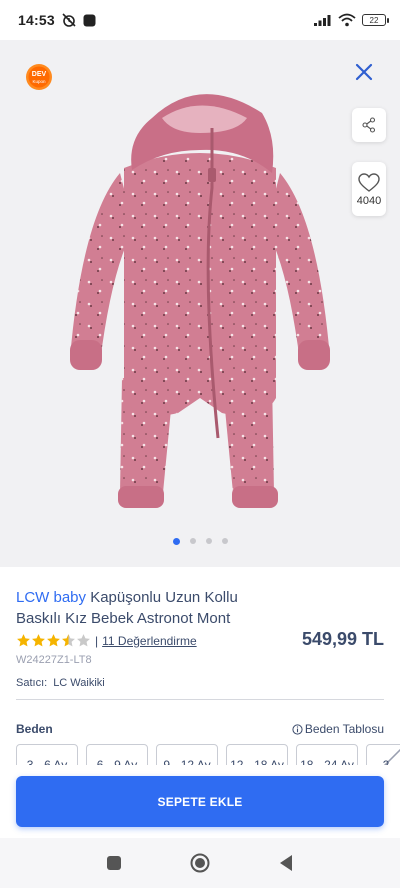 The width and height of the screenshot is (400, 888). What do you see at coordinates (344, 729) in the screenshot?
I see `size-table-text: Beden Tablosu` at bounding box center [344, 729].